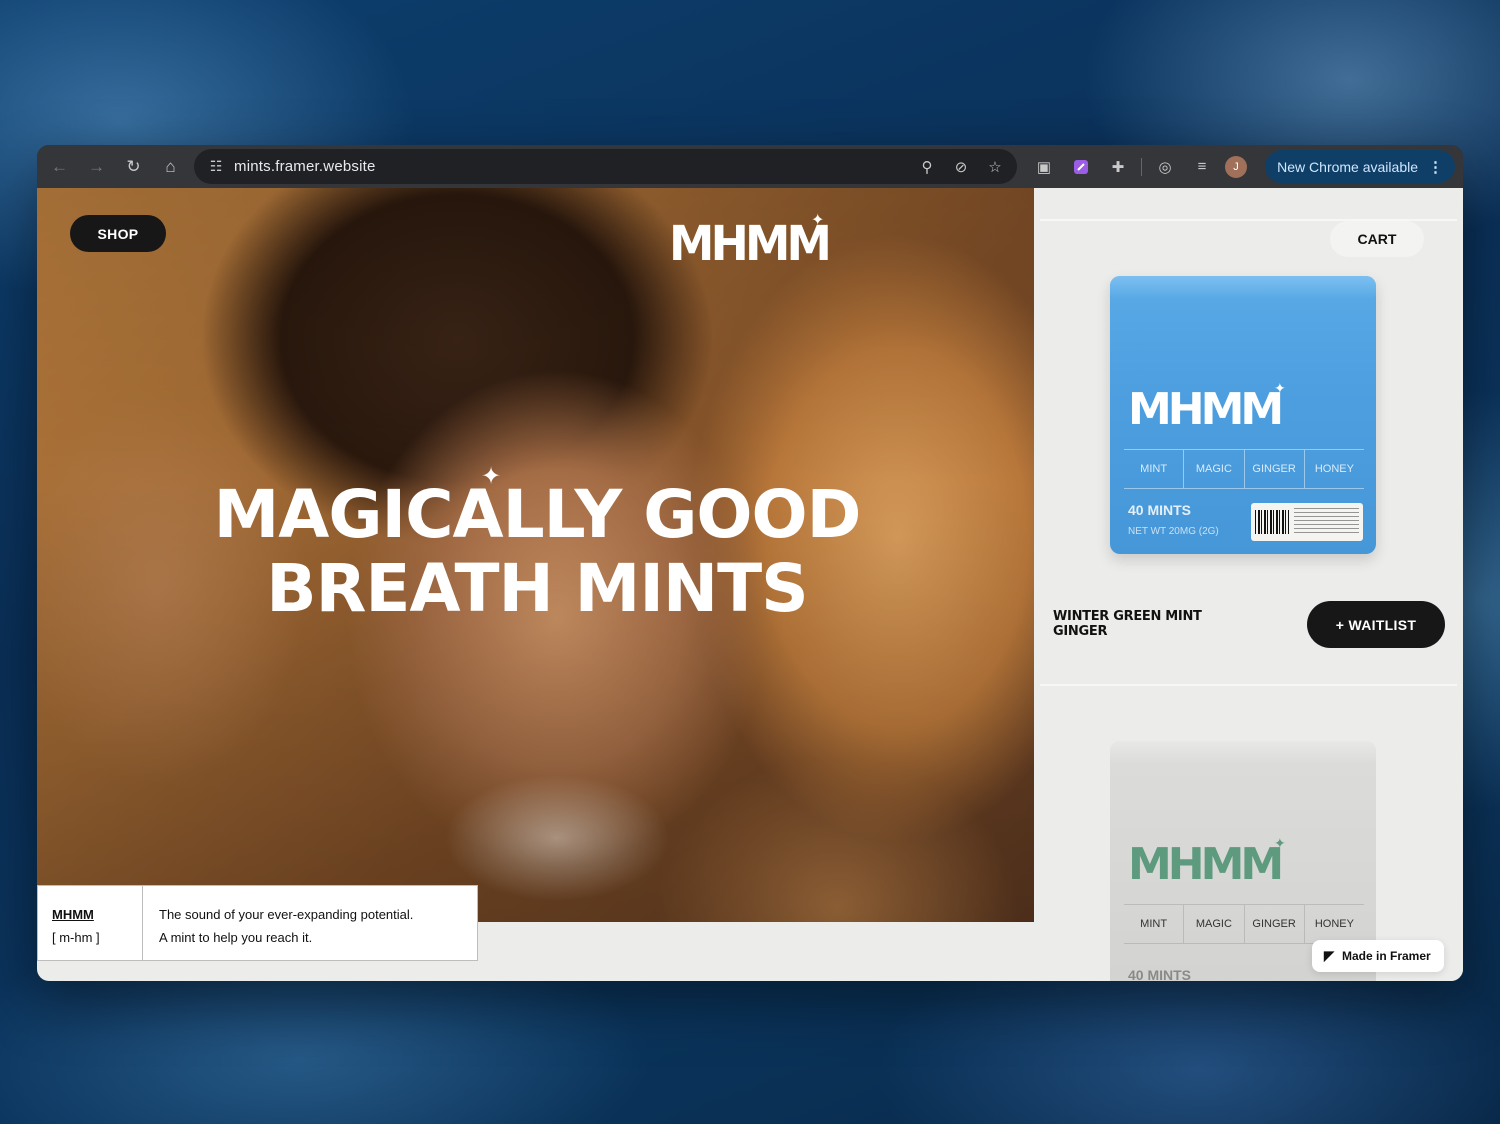  Describe the element at coordinates (961, 167) in the screenshot. I see `eye-off-icon: ⊘` at that location.